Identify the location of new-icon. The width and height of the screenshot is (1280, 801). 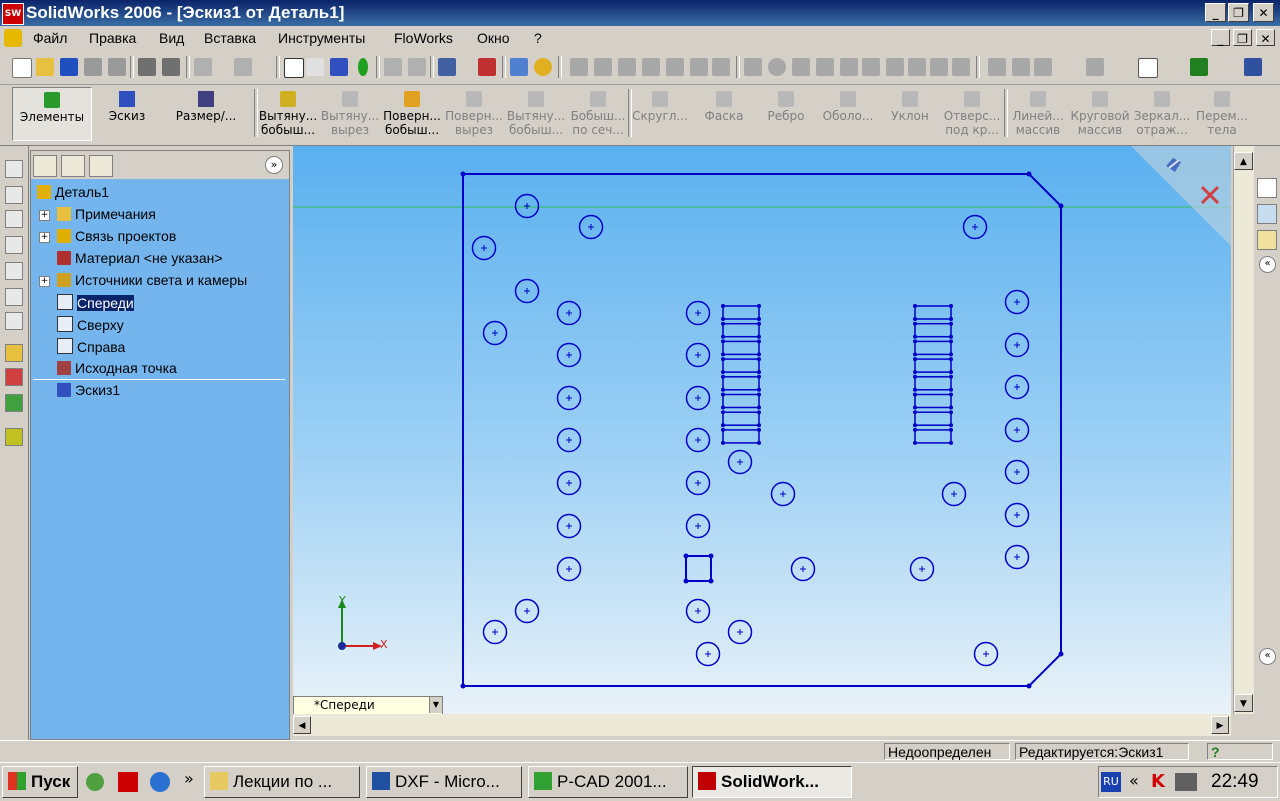
(22, 68).